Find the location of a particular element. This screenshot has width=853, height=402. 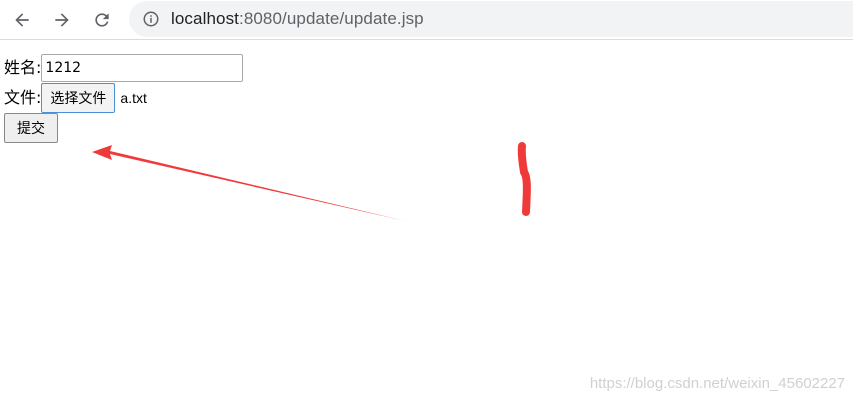

name-row: 姓名: is located at coordinates (124, 67).